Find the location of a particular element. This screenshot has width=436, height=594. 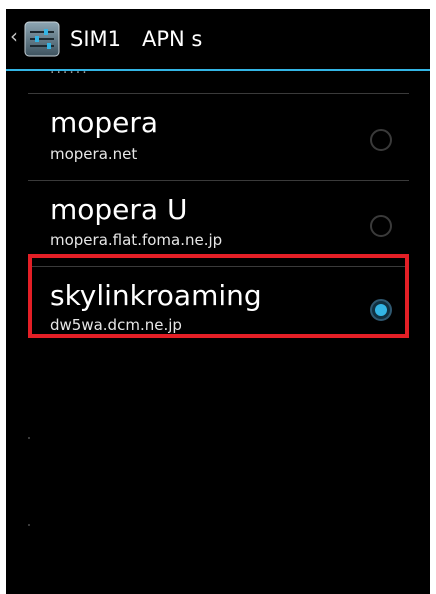

page-title: SIM1 APN s is located at coordinates (136, 39).